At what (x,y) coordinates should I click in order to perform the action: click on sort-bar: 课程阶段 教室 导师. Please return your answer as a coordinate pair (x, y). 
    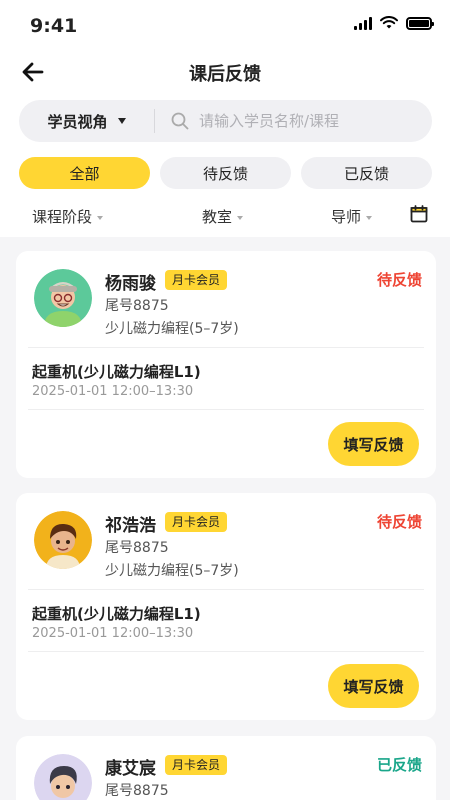
    Looking at the image, I should click on (225, 216).